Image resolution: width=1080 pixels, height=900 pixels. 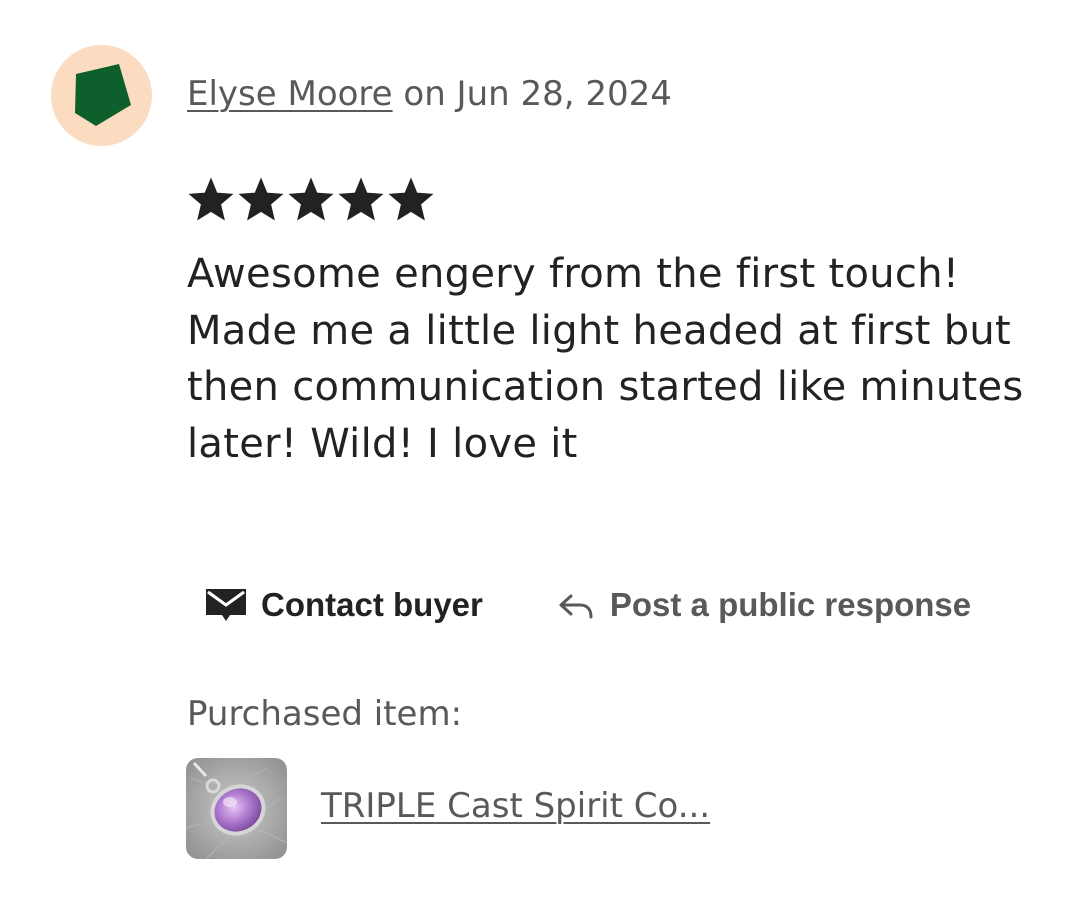 What do you see at coordinates (372, 604) in the screenshot?
I see `contact-buyer-label: Contact buyer` at bounding box center [372, 604].